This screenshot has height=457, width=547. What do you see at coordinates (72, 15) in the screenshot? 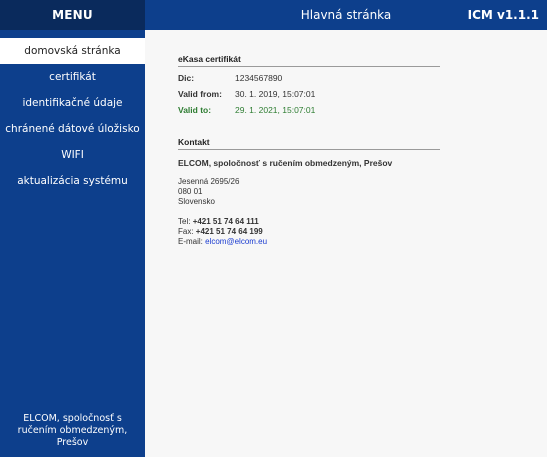
I see `menu-header: MENU` at bounding box center [72, 15].